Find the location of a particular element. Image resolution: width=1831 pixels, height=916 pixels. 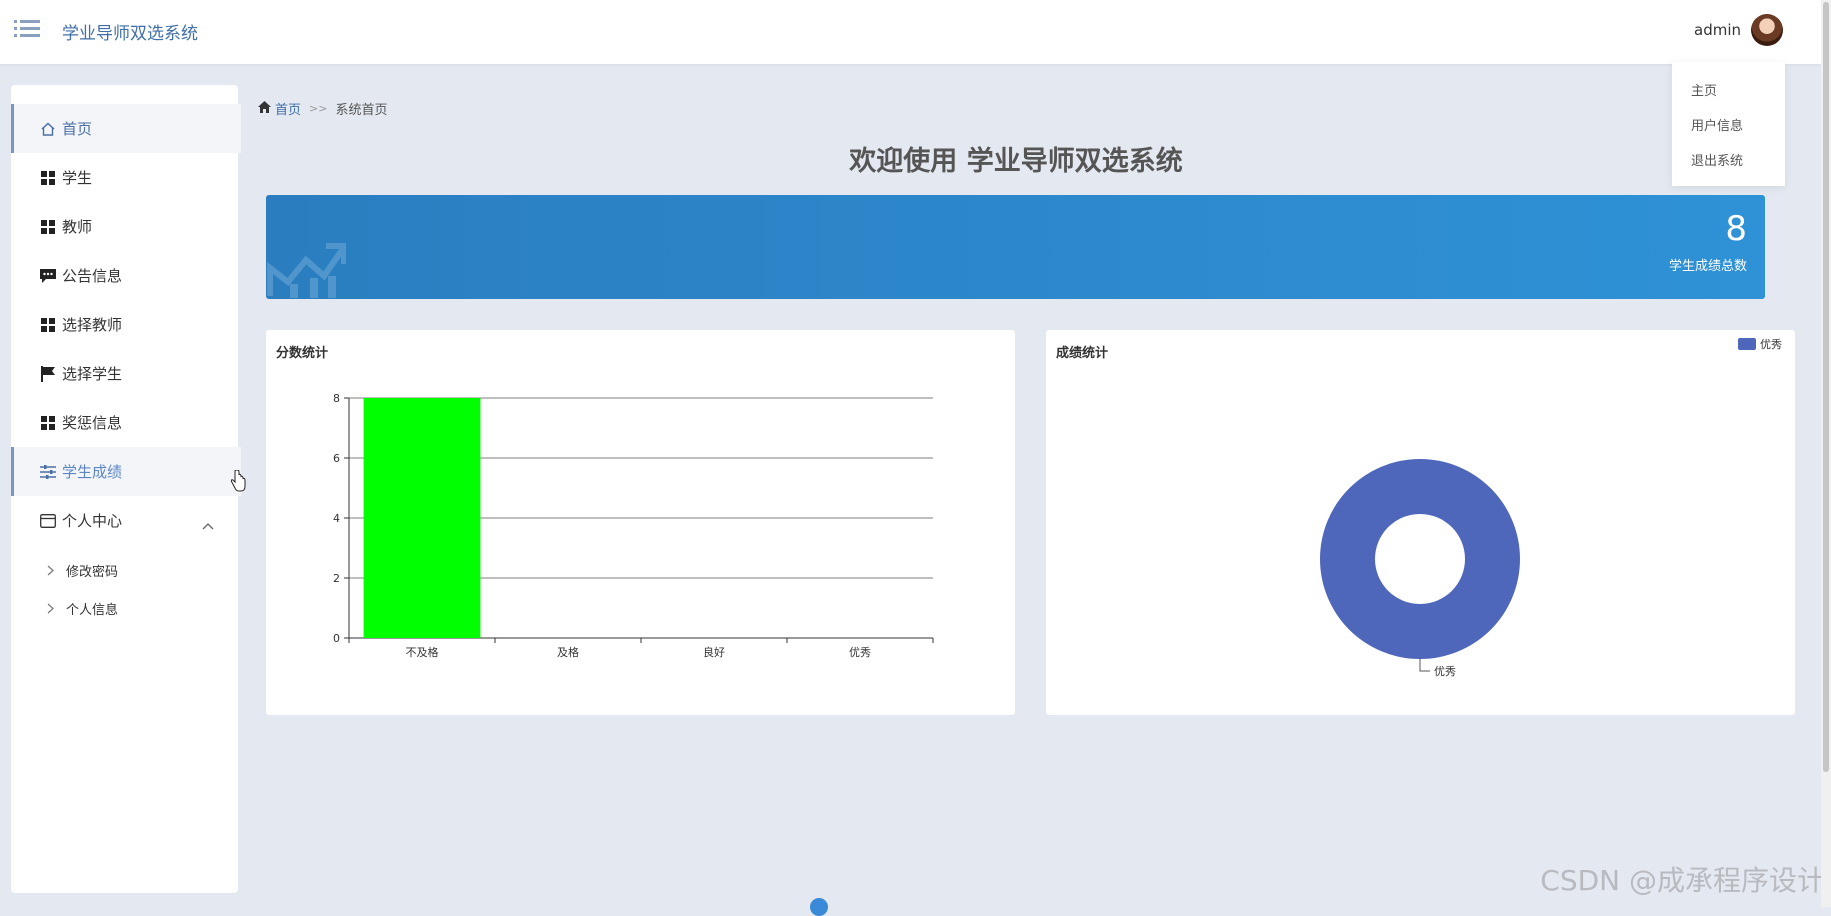

dropdown-item-user-info: 用户信息 is located at coordinates (1717, 124).